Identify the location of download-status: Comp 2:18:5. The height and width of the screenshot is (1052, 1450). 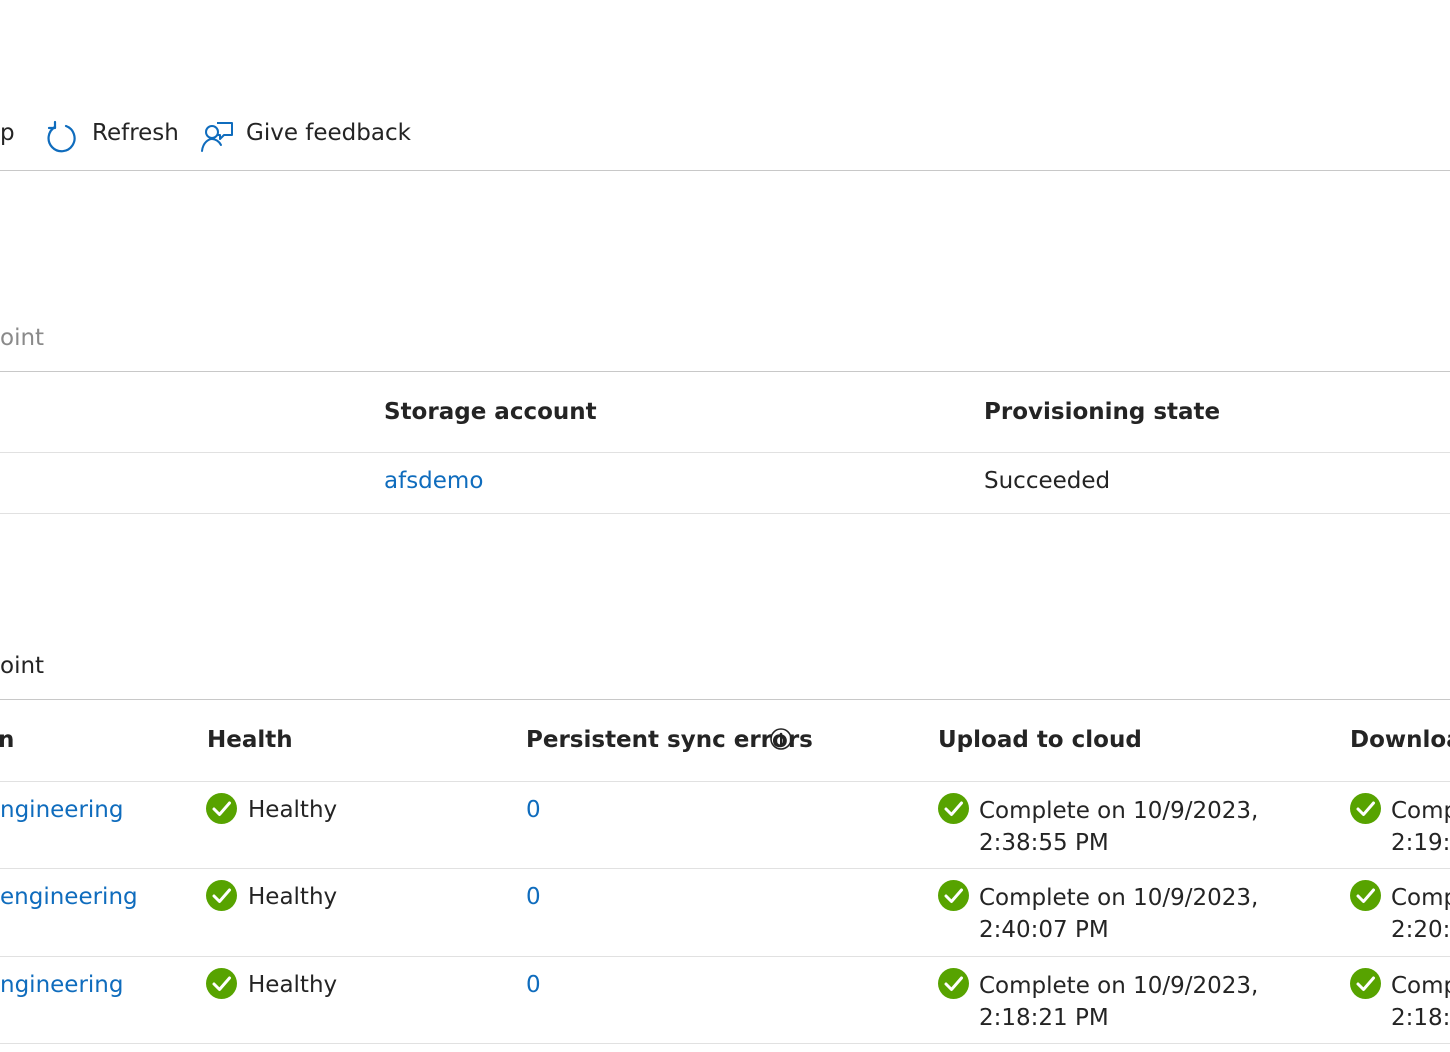
(1420, 1002).